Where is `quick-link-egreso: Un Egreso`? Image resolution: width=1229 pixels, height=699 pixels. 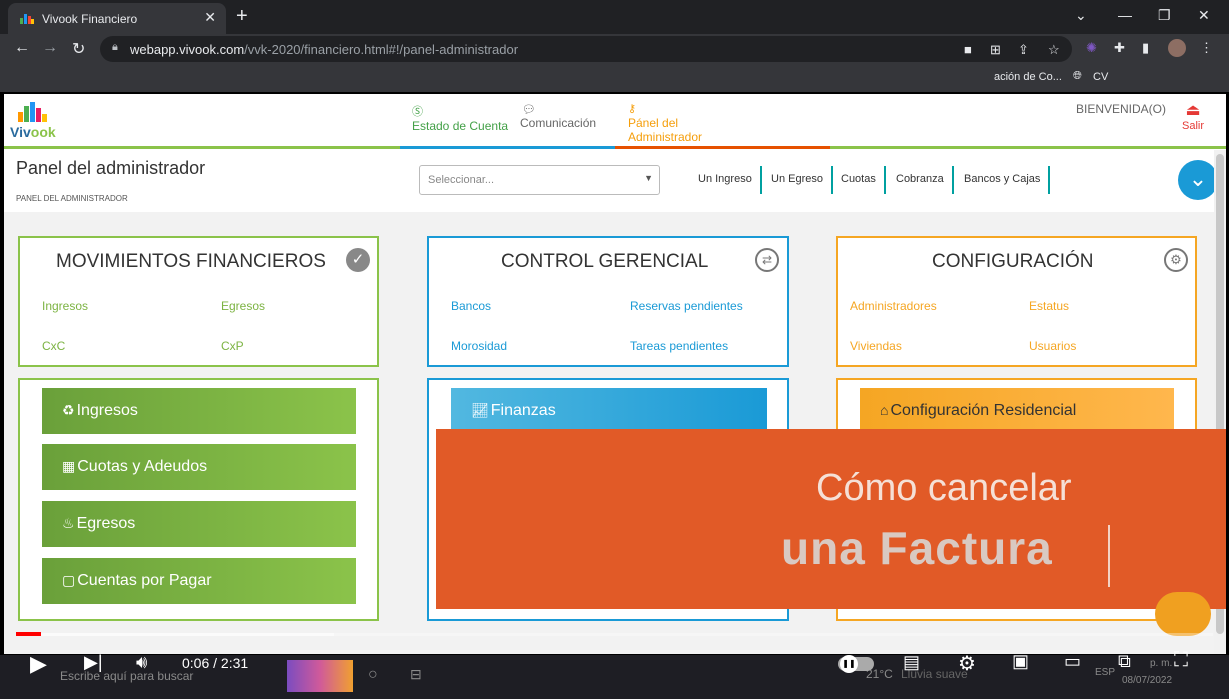
quick-link-egreso: Un Egreso is located at coordinates (798, 180).